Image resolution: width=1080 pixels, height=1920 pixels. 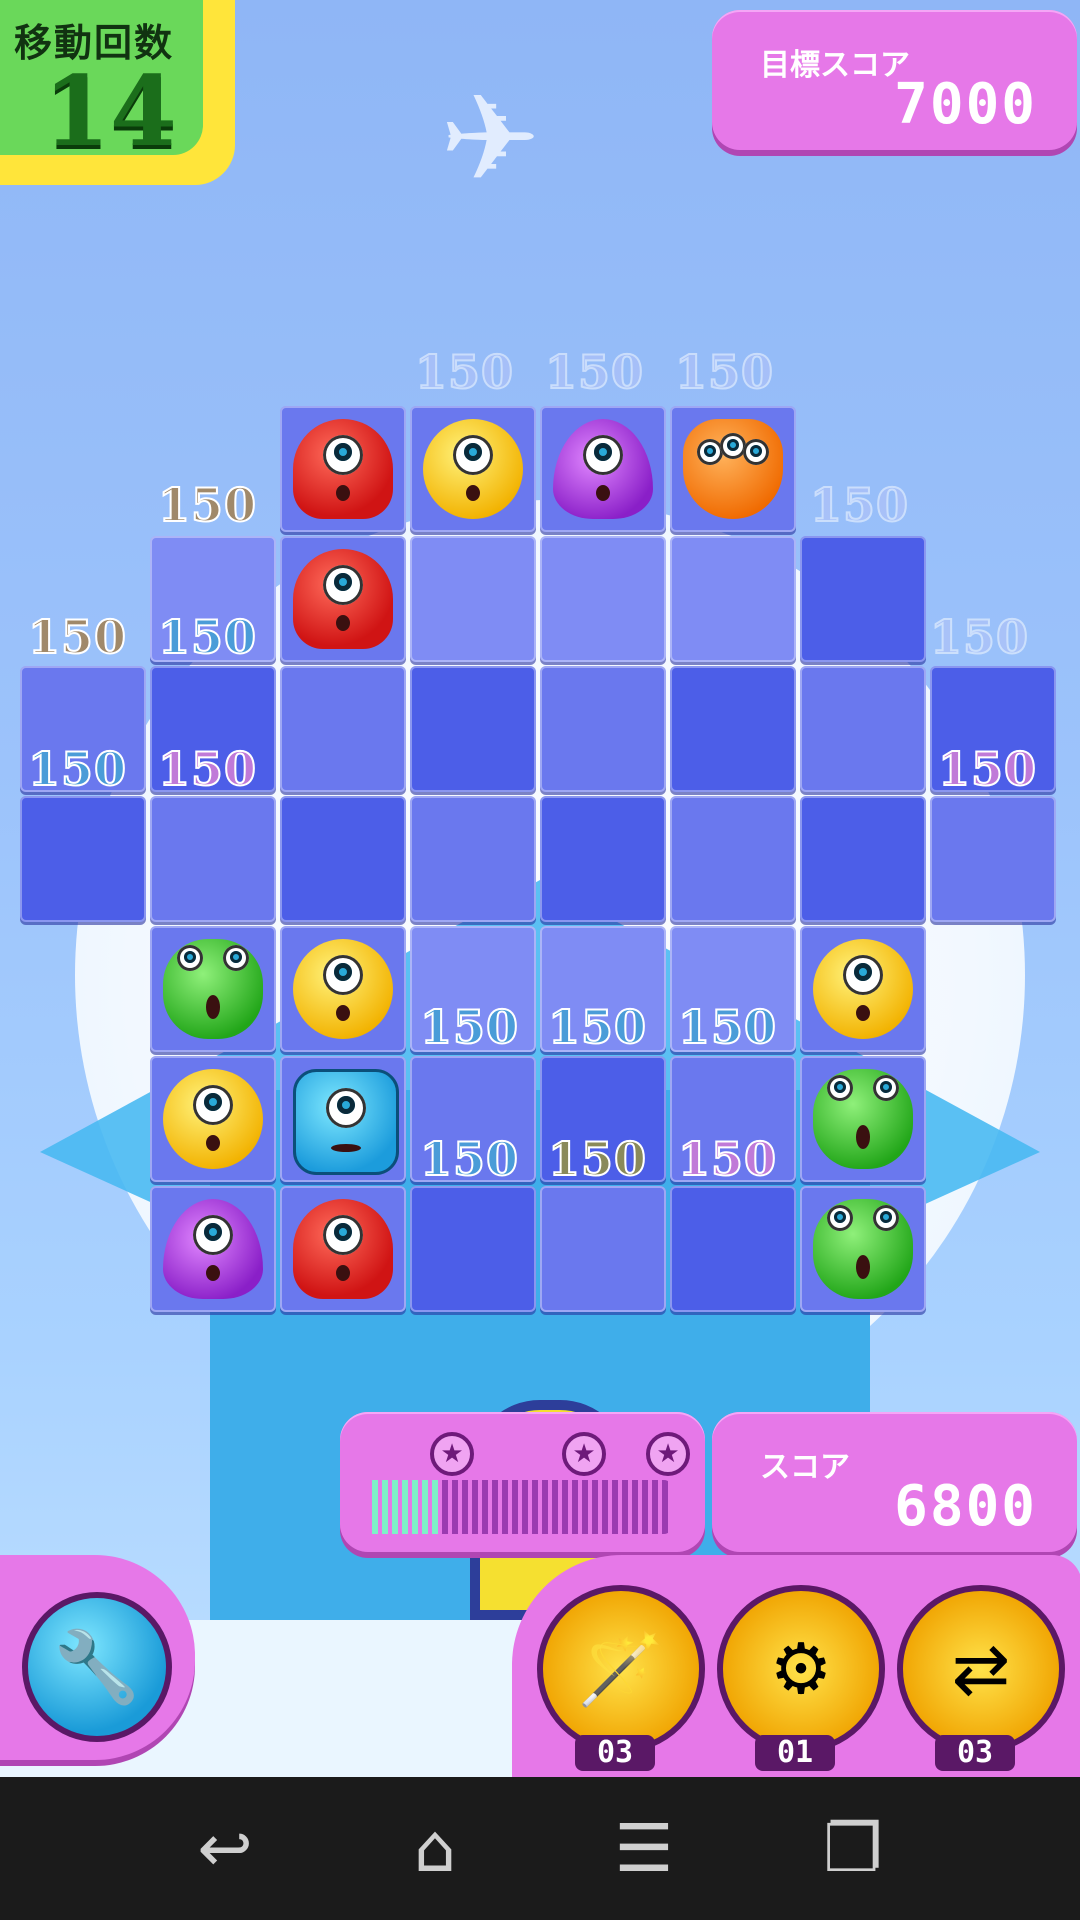 What do you see at coordinates (490, 139) in the screenshot?
I see `bird-silhouette-icon: ✈` at bounding box center [490, 139].